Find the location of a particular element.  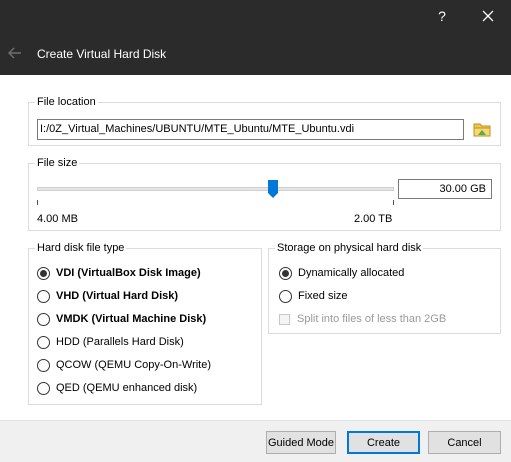

size-min-label: 4.00 MB is located at coordinates (57, 219).